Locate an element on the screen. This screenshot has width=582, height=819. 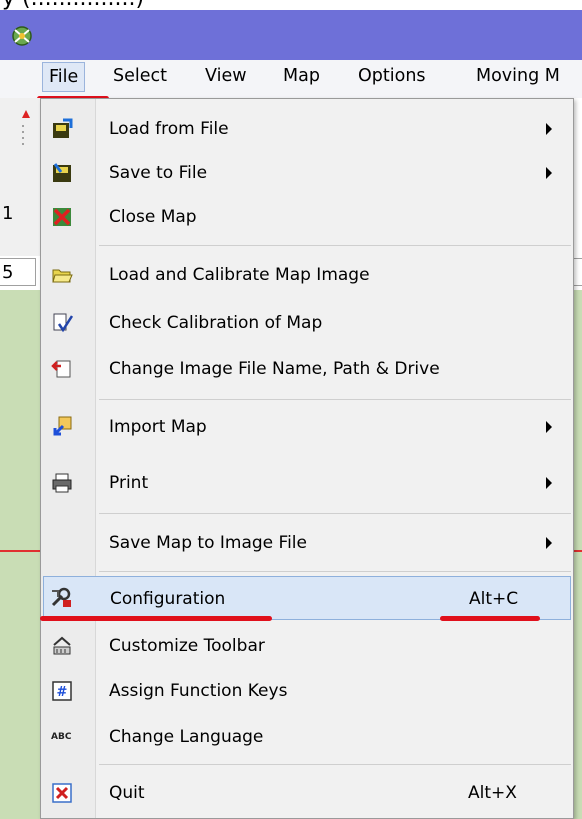
menu-bar: File Select View Map Options Moving M is located at coordinates (291, 79).